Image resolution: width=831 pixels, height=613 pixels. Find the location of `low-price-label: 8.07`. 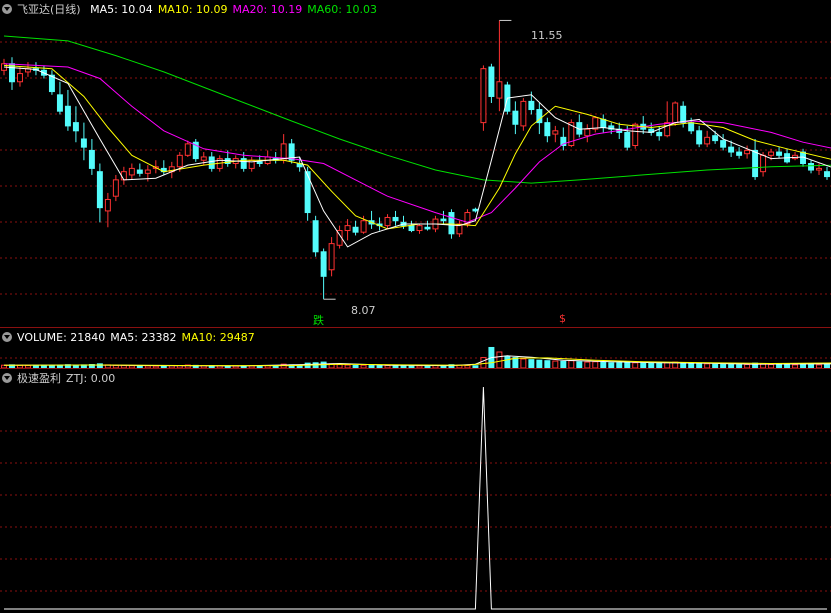

low-price-label: 8.07 is located at coordinates (363, 310).